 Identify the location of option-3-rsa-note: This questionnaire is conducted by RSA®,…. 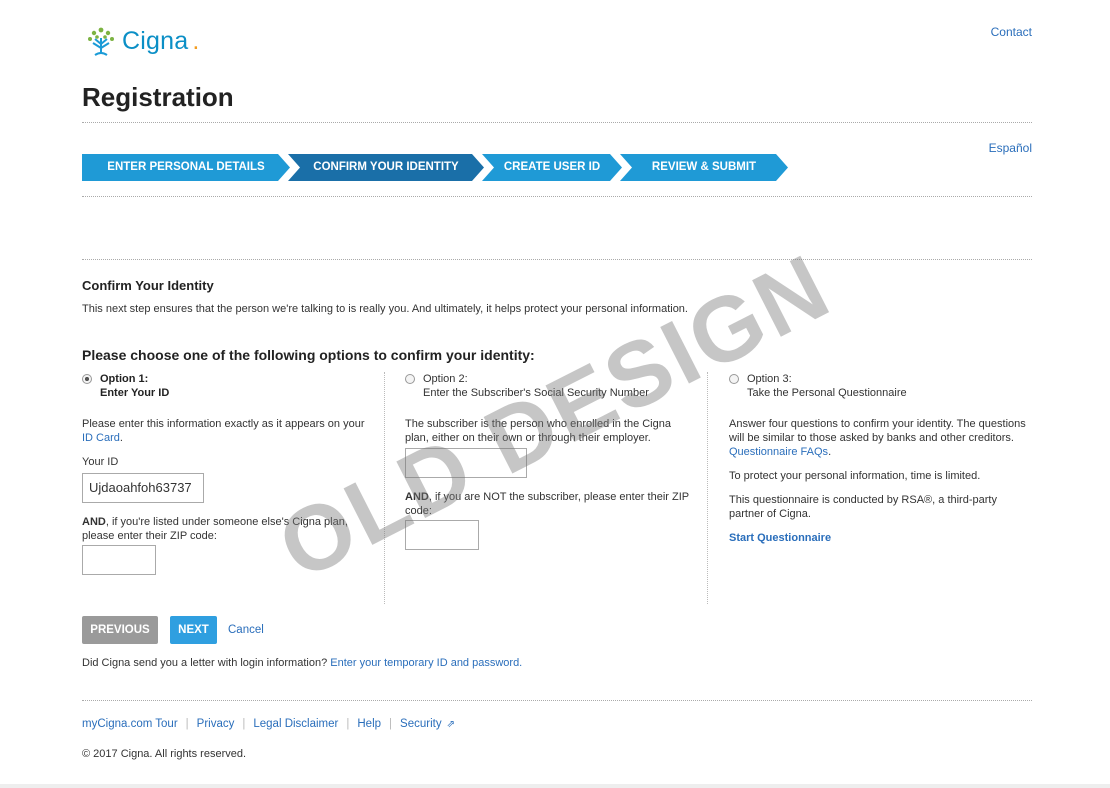
(863, 507).